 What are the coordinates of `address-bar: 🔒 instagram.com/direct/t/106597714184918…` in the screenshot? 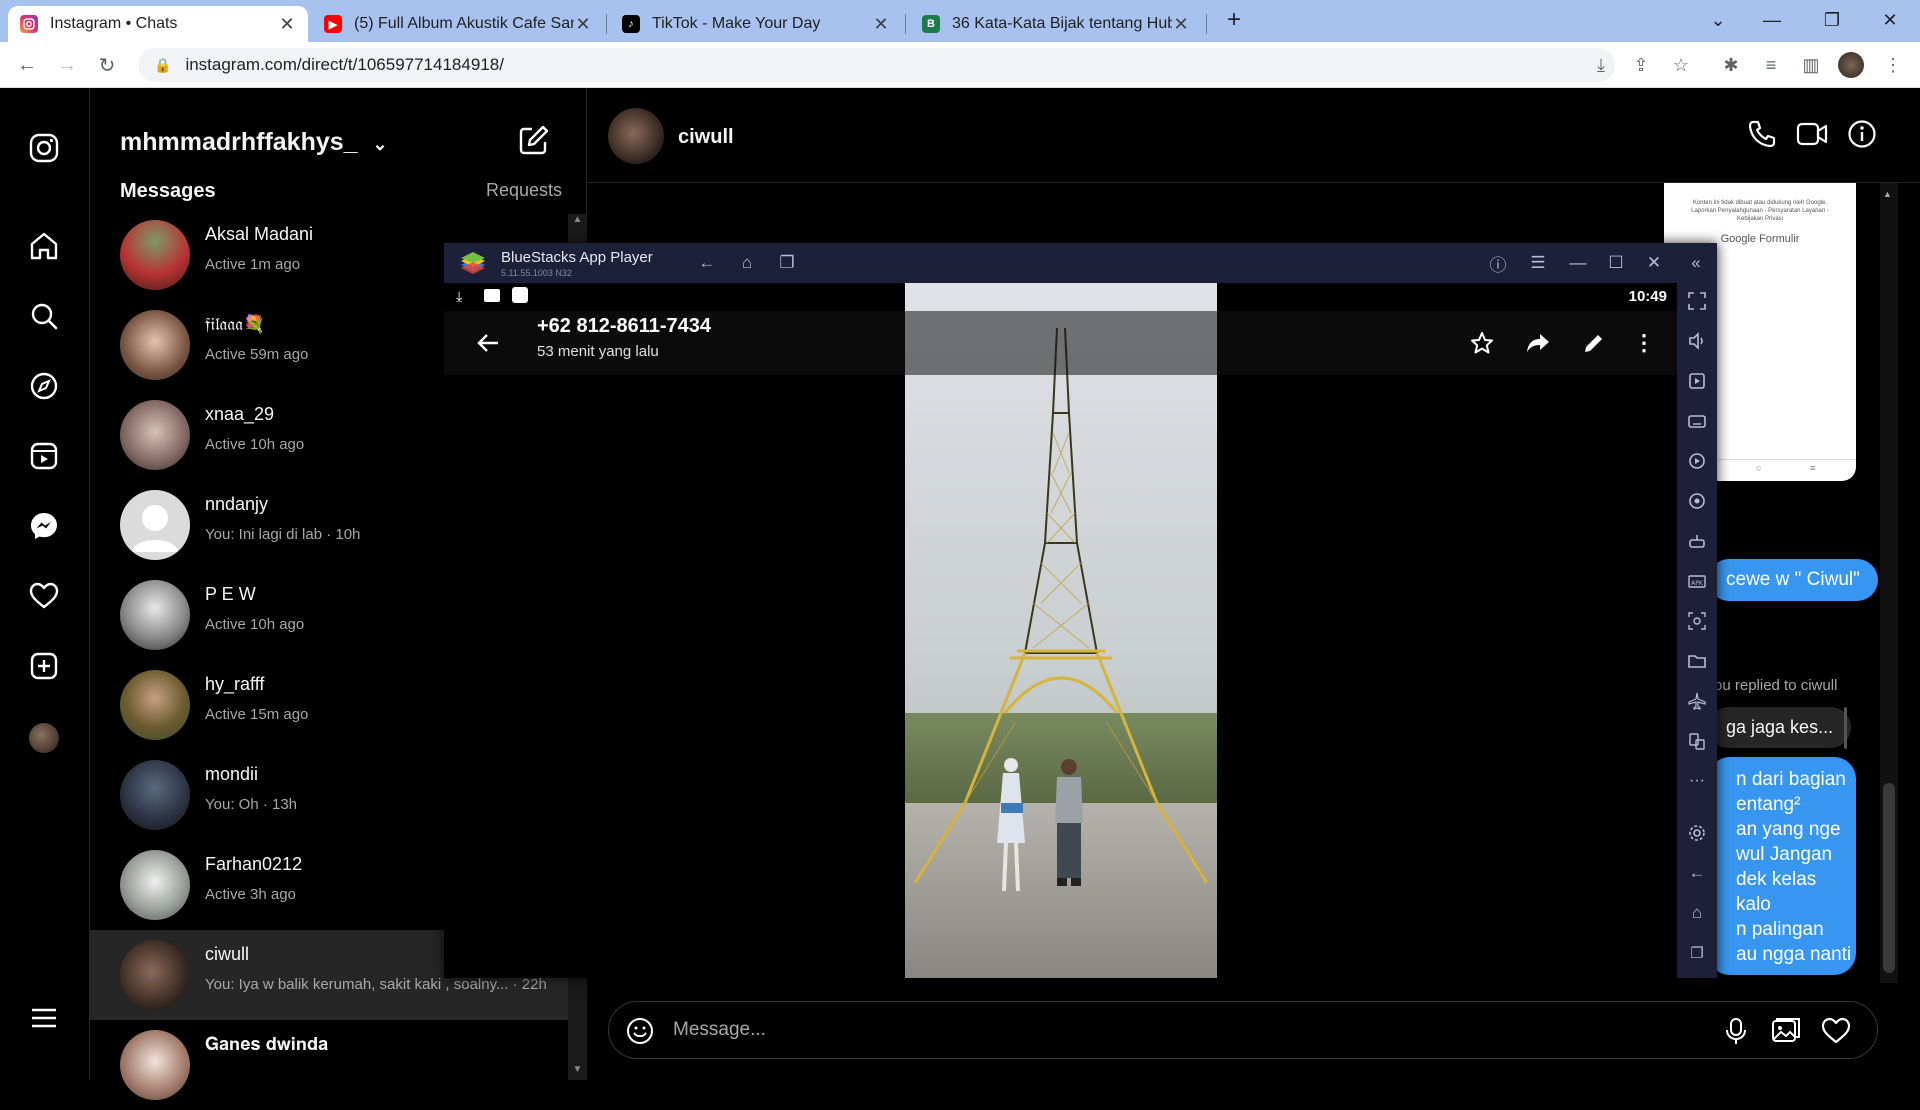 It's located at (876, 65).